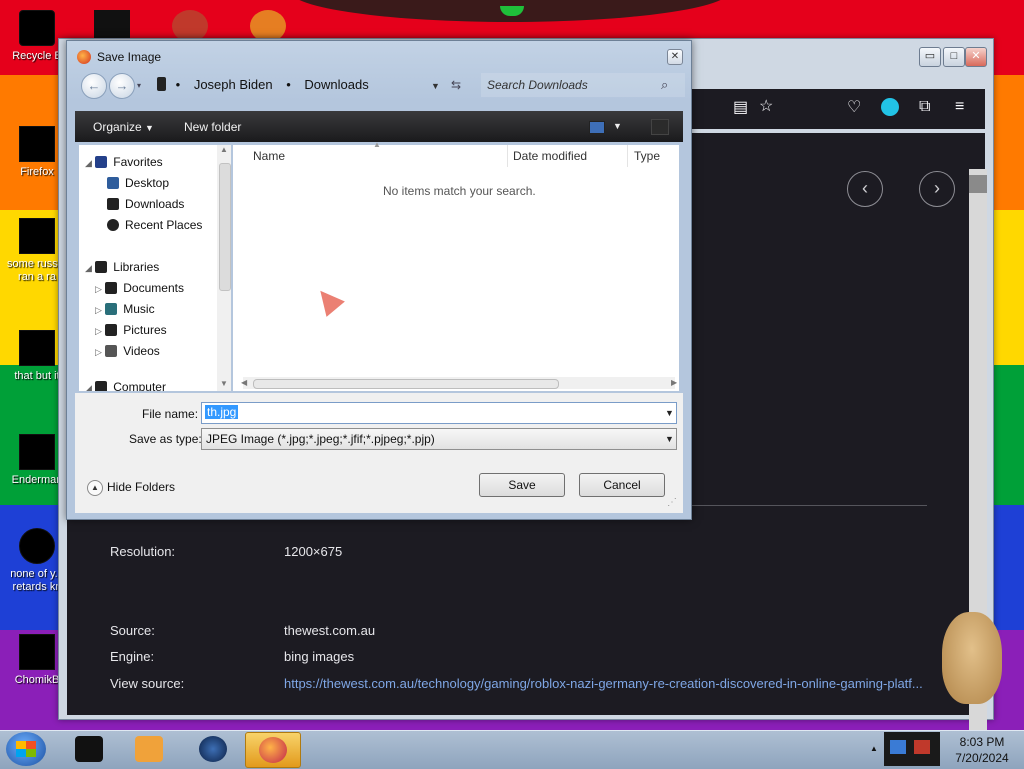 This screenshot has width=1024, height=769. Describe the element at coordinates (26, 749) in the screenshot. I see `windows-logo-icon` at that location.